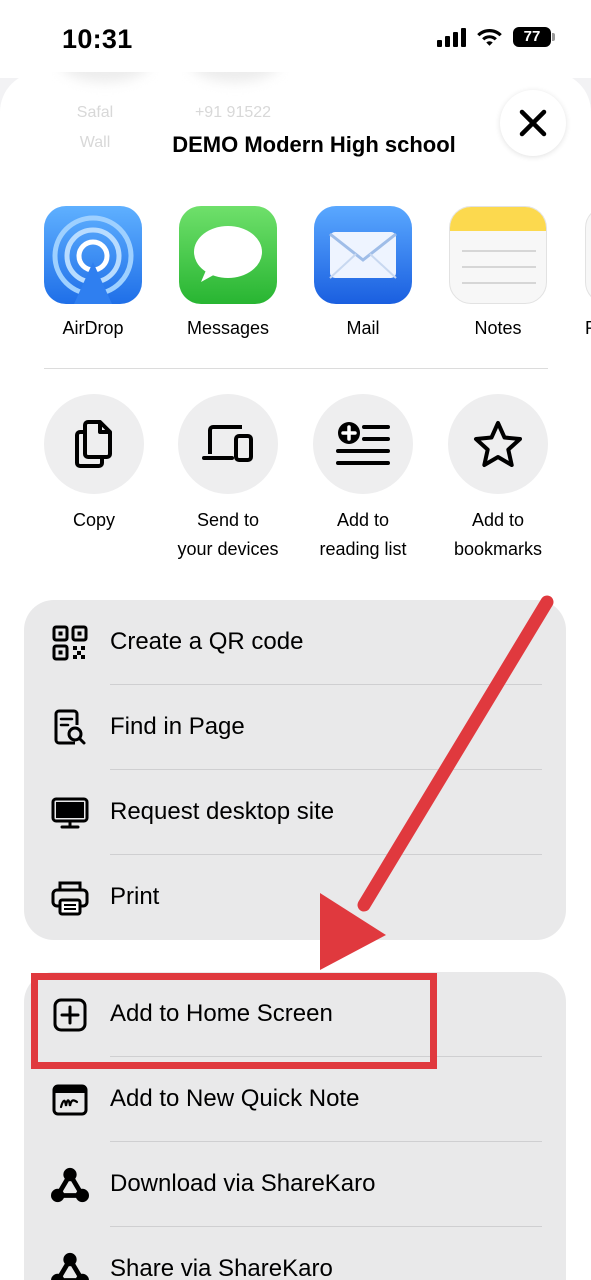 This screenshot has width=591, height=1280. What do you see at coordinates (177, 726) in the screenshot?
I see `row-label: Find in Page` at bounding box center [177, 726].